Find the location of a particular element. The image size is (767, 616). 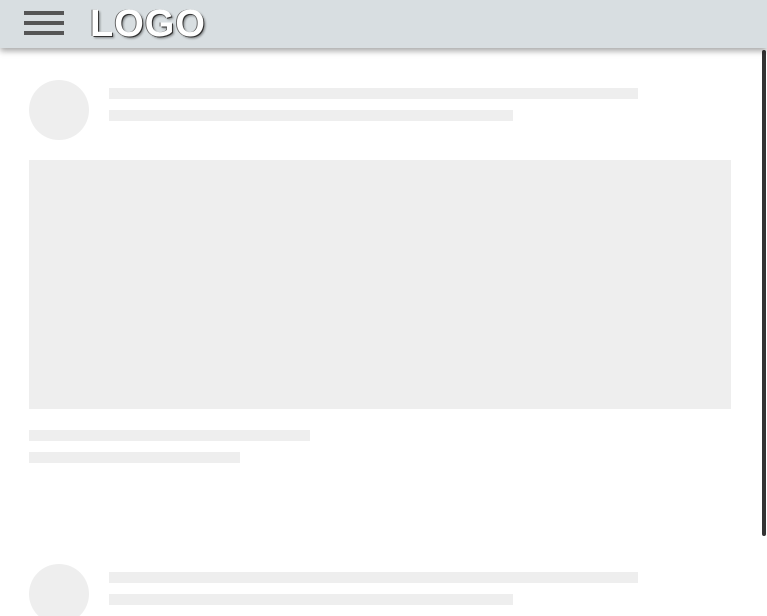

logo: LOGO is located at coordinates (148, 24).